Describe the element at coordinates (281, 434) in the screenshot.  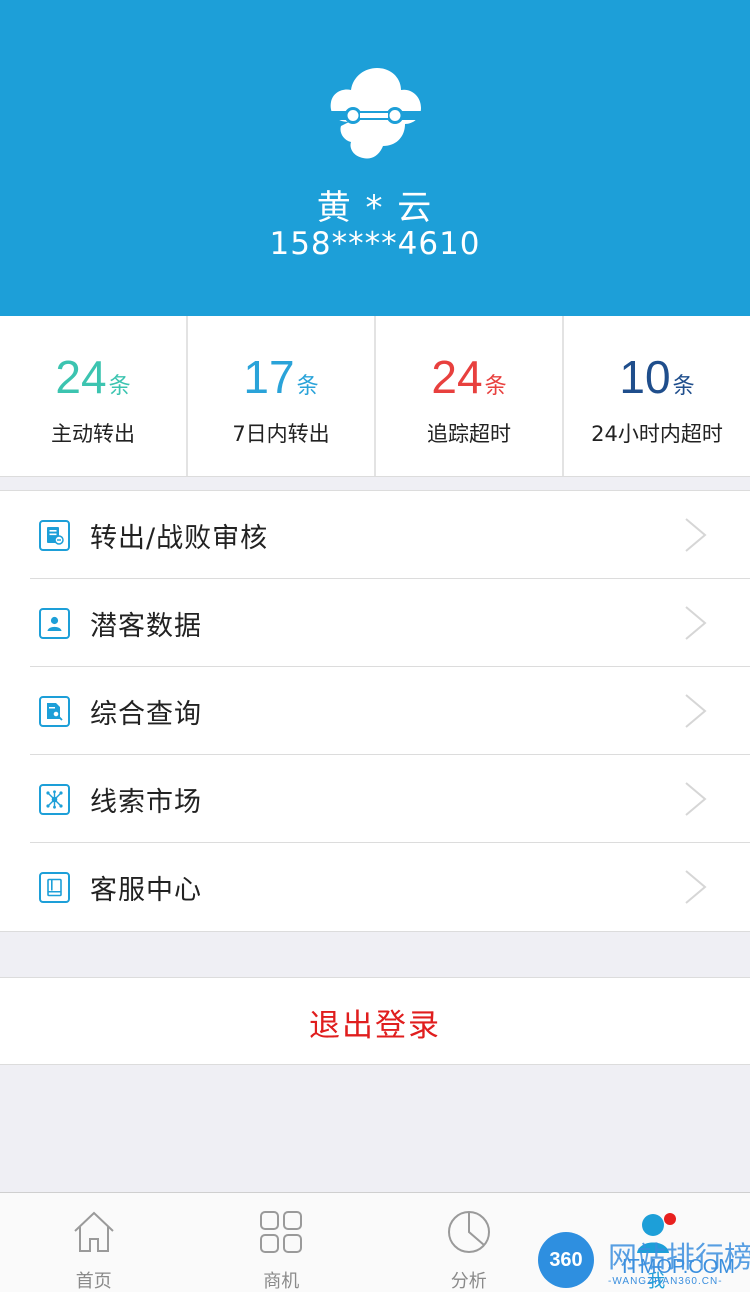
I see `stat-label: 7日内转出` at that location.